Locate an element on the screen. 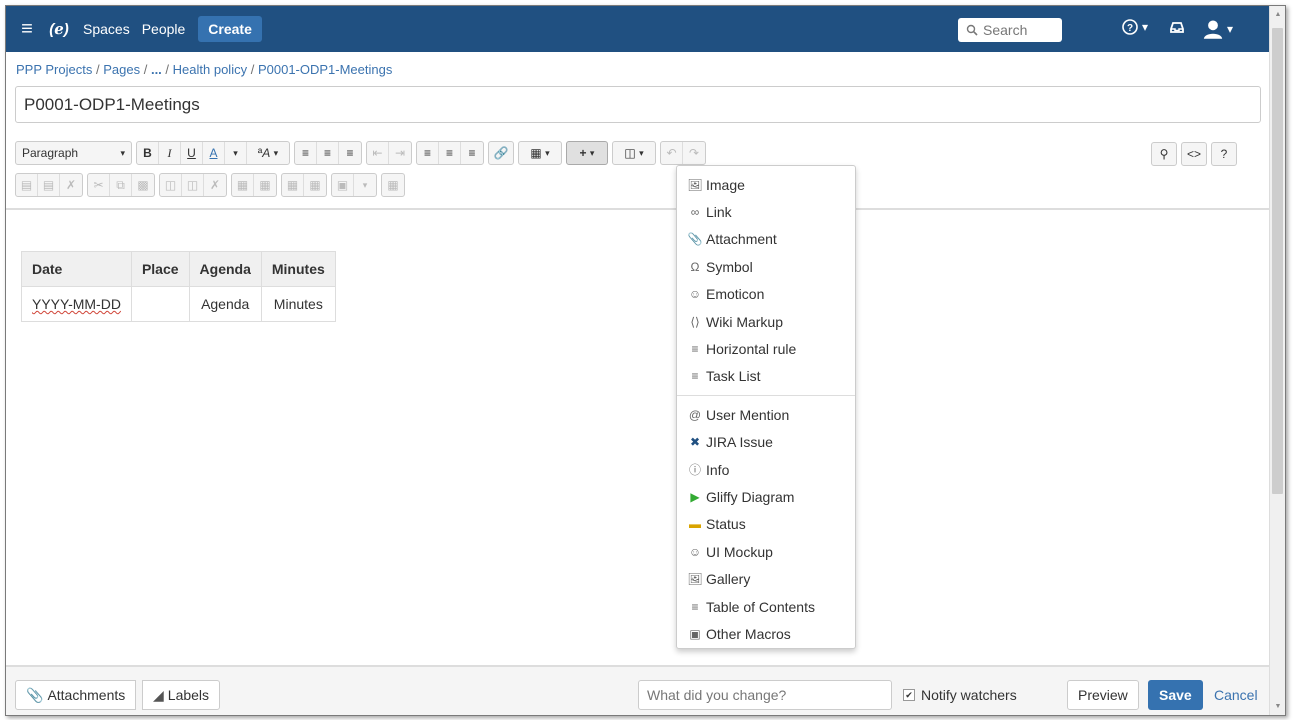 This screenshot has height=720, width=1295. save-button: Save is located at coordinates (1175, 695).